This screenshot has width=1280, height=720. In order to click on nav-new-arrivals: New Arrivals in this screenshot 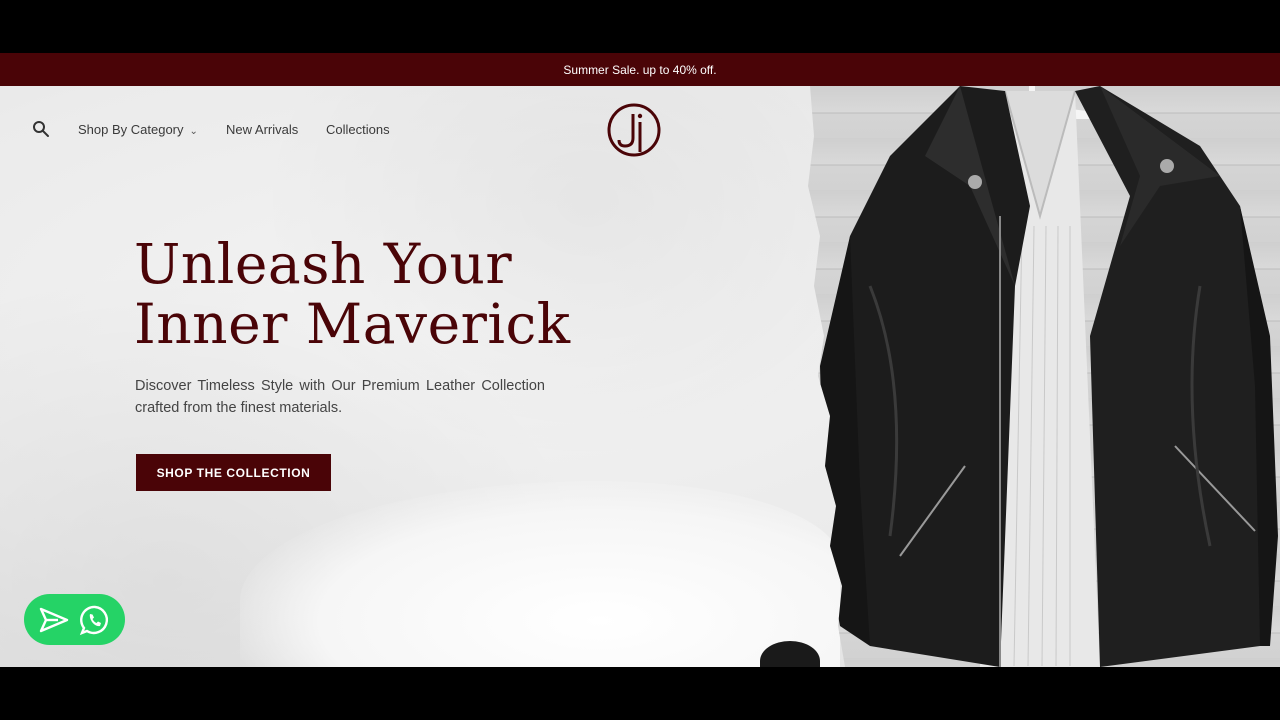, I will do `click(262, 129)`.